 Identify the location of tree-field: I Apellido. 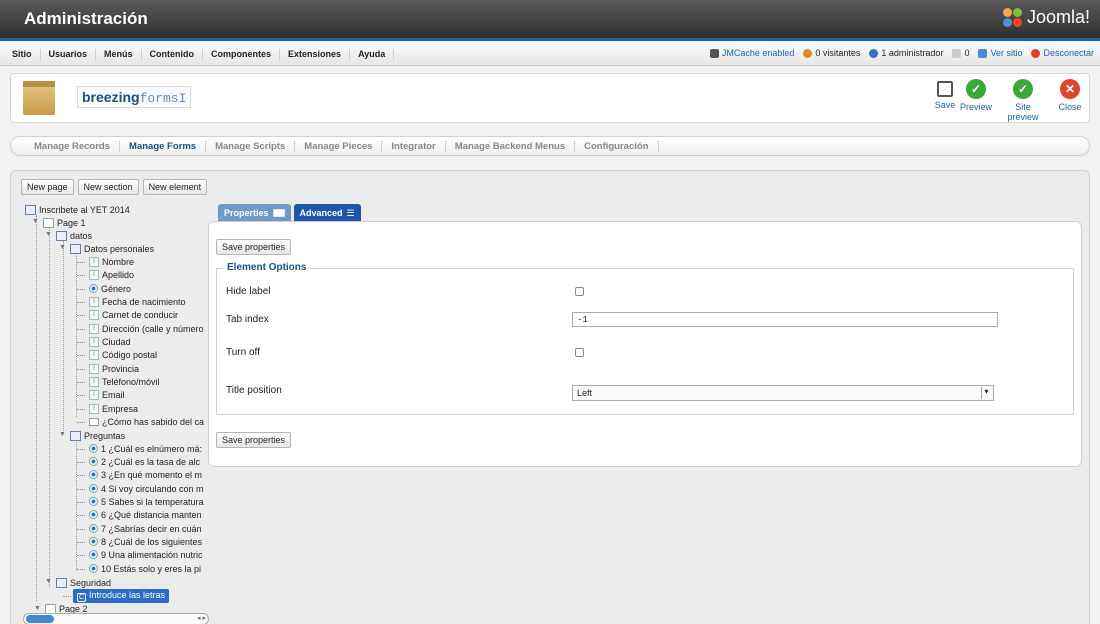
(111, 274).